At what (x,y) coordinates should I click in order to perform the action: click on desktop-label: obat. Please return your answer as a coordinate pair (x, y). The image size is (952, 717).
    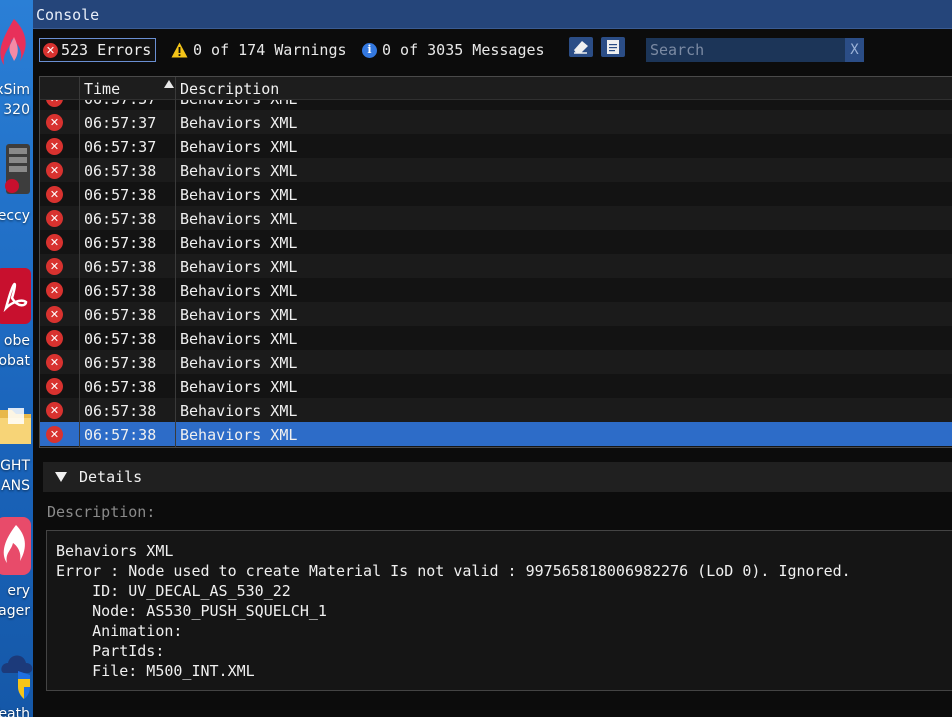
    Looking at the image, I should click on (15, 361).